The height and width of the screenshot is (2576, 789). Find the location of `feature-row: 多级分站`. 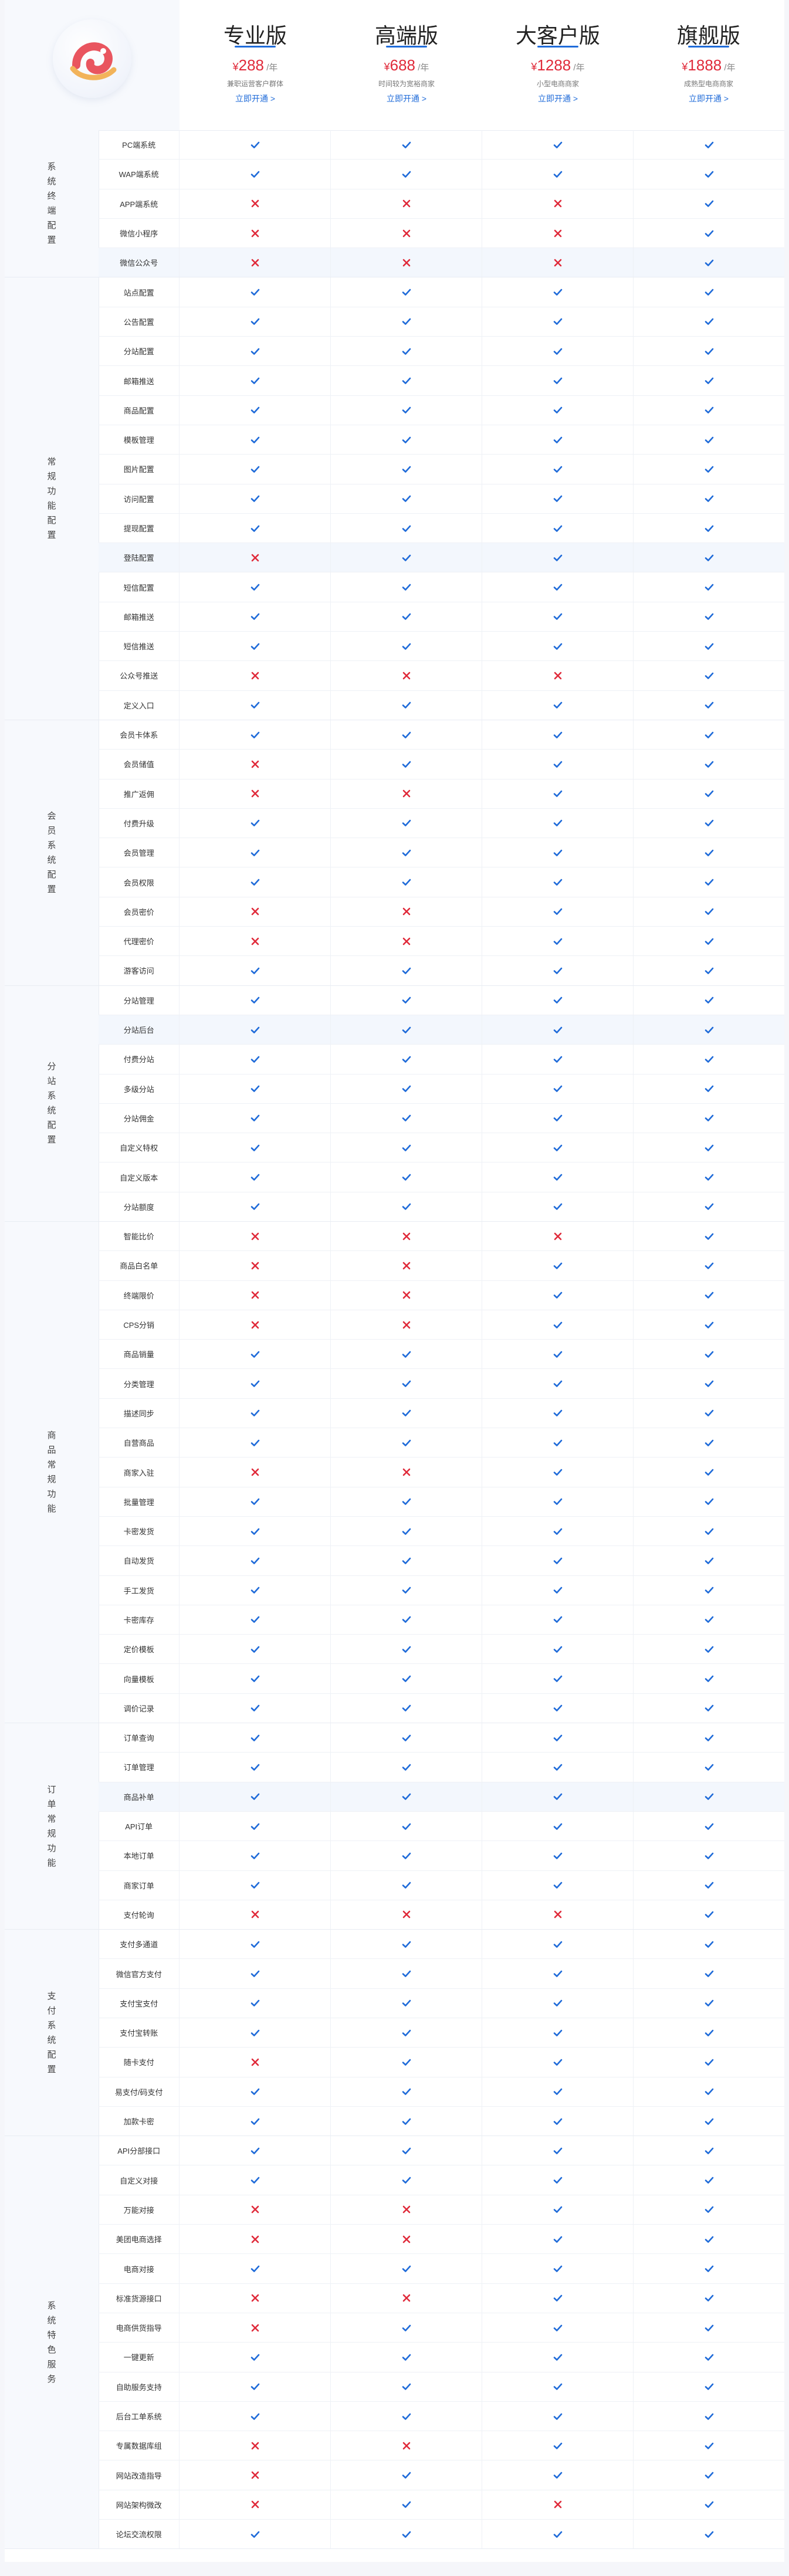

feature-row: 多级分站 is located at coordinates (441, 1089).